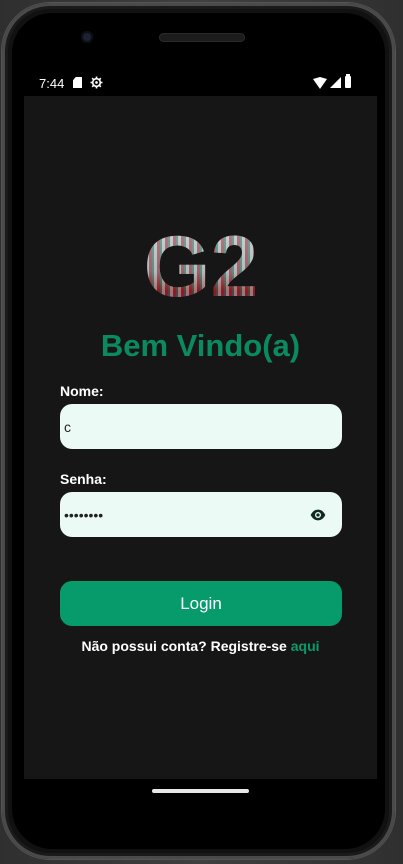  What do you see at coordinates (77, 82) in the screenshot?
I see `sd-card-icon` at bounding box center [77, 82].